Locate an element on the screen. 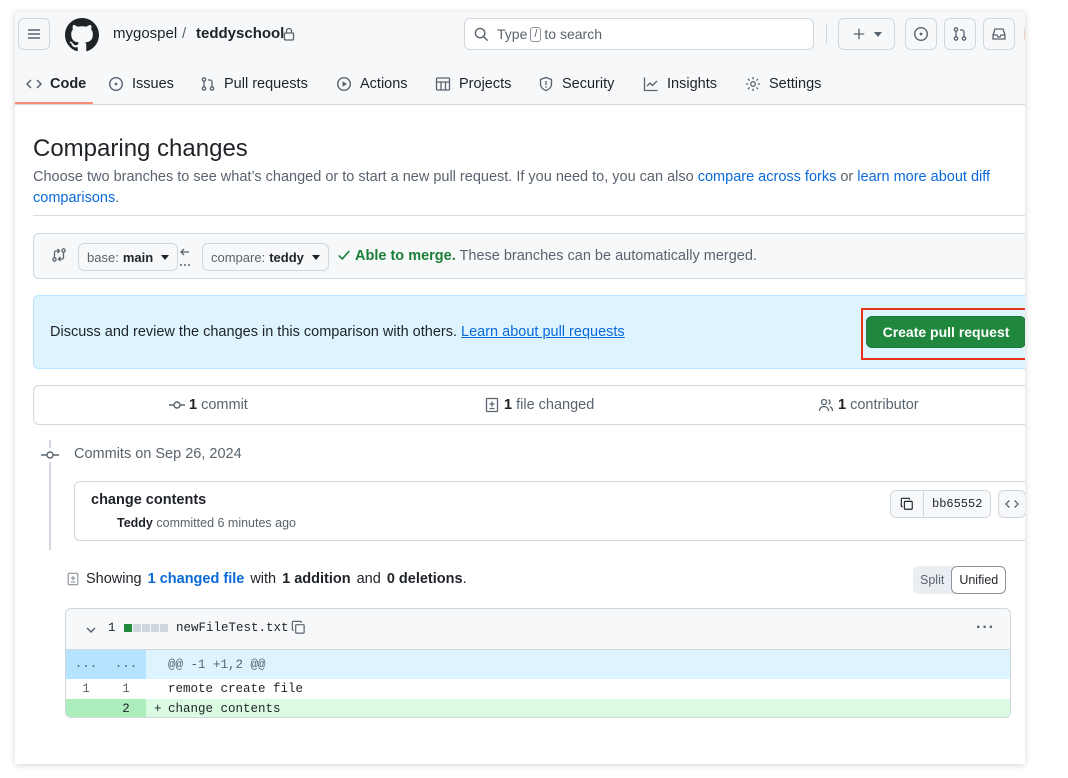 This screenshot has width=1068, height=778. inbox-button is located at coordinates (999, 34).